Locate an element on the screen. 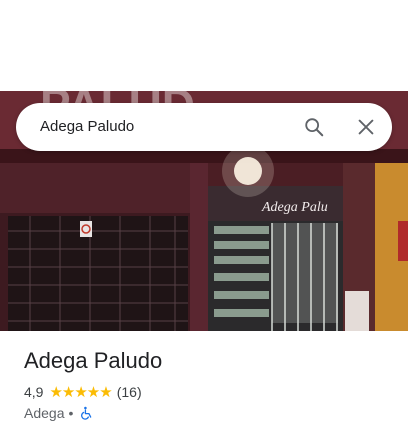 This screenshot has width=408, height=423. place-meta: Adega • is located at coordinates (58, 413).